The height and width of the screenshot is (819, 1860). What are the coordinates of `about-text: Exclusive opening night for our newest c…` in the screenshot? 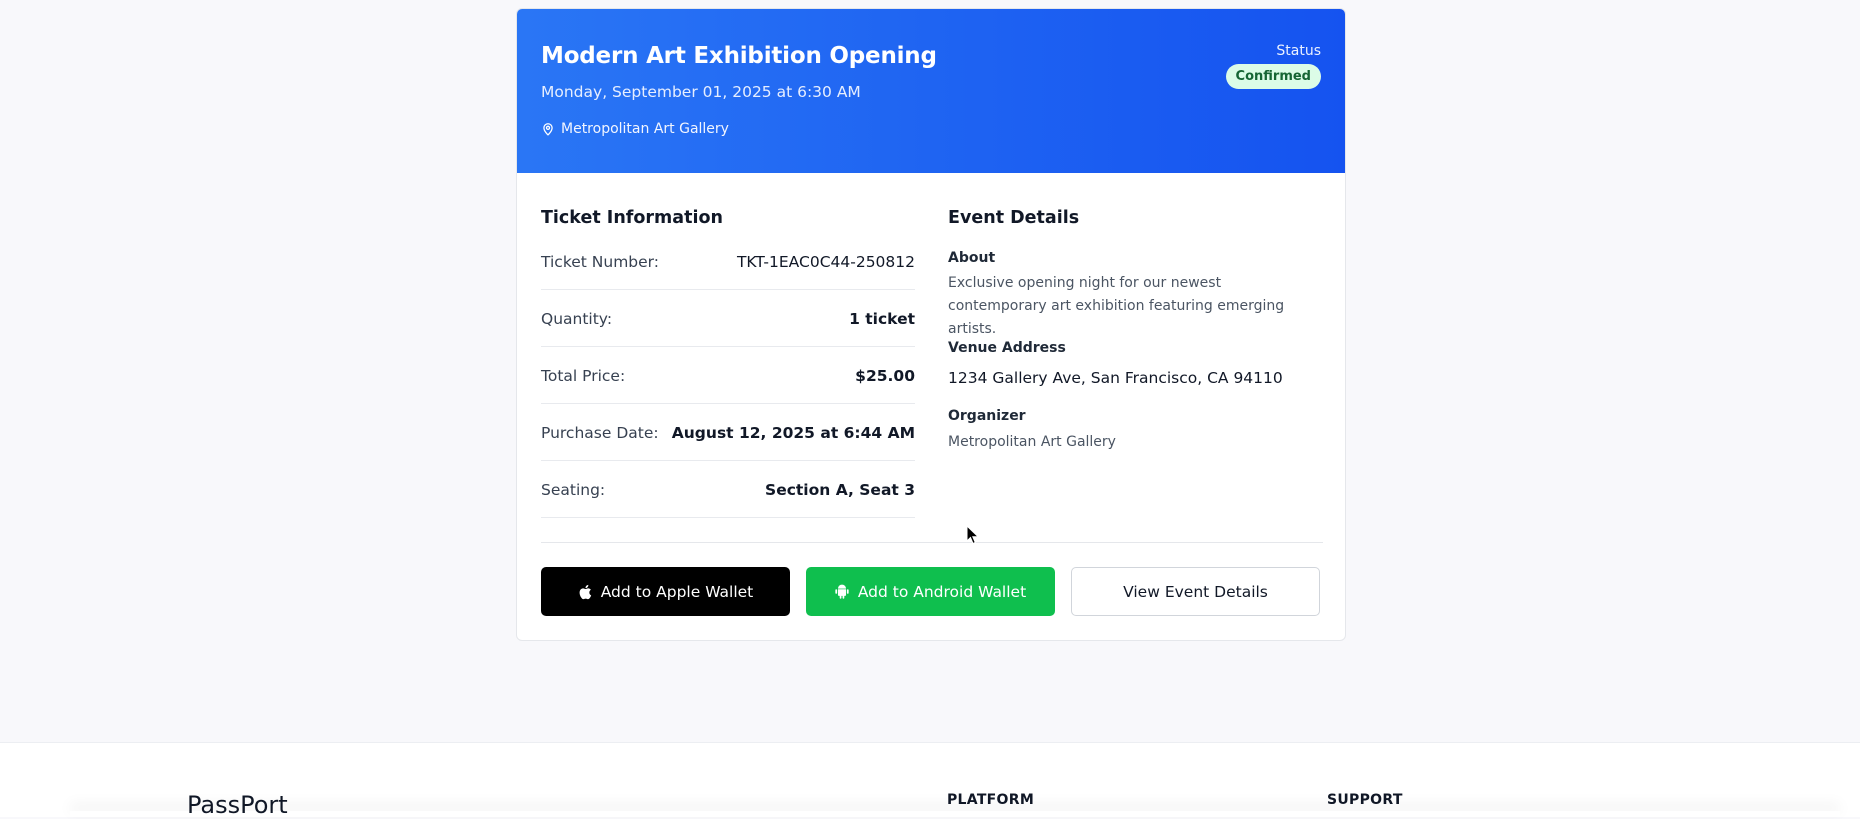 It's located at (1116, 306).